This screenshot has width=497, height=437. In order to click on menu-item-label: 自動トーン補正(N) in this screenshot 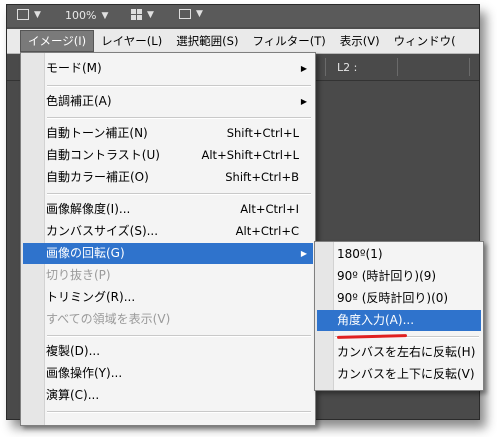, I will do `click(97, 133)`.